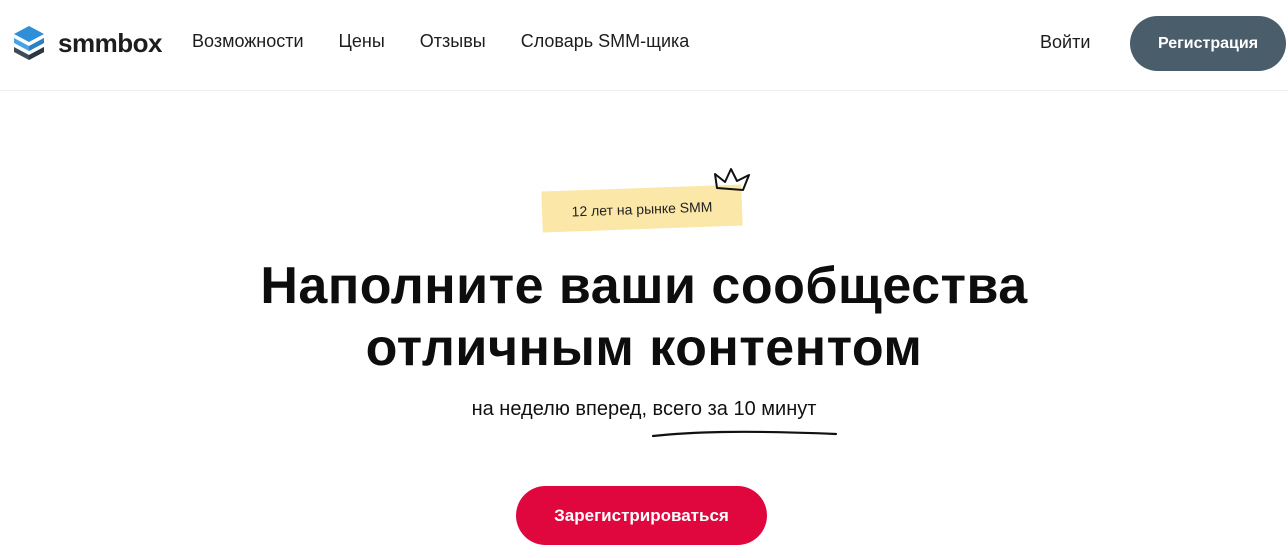 The width and height of the screenshot is (1288, 558). What do you see at coordinates (1065, 42) in the screenshot?
I see `login-link: Войти` at bounding box center [1065, 42].